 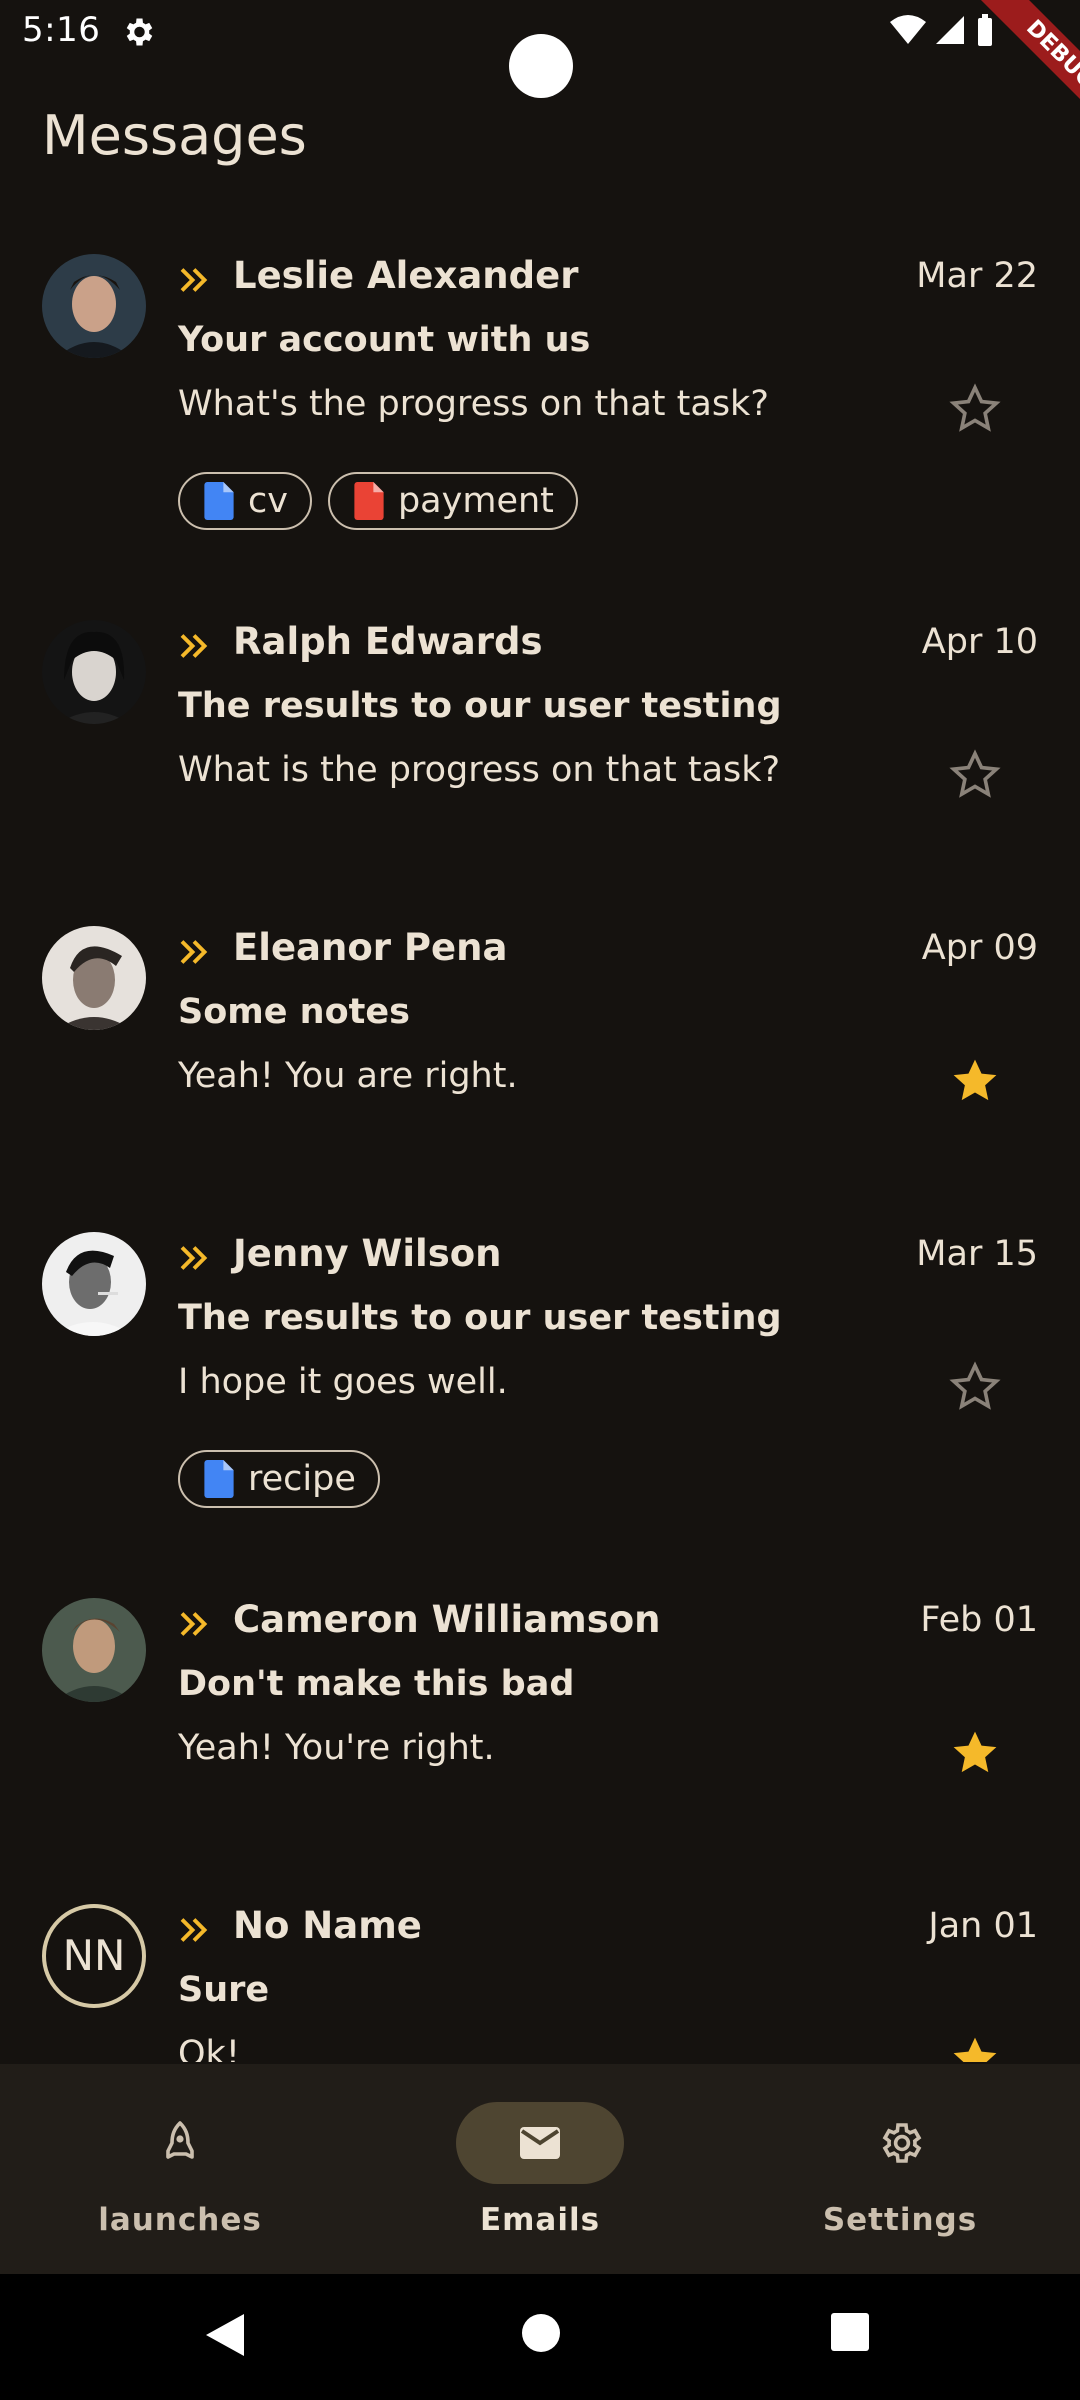 I want to click on message-date: Jan 01, so click(x=983, y=1926).